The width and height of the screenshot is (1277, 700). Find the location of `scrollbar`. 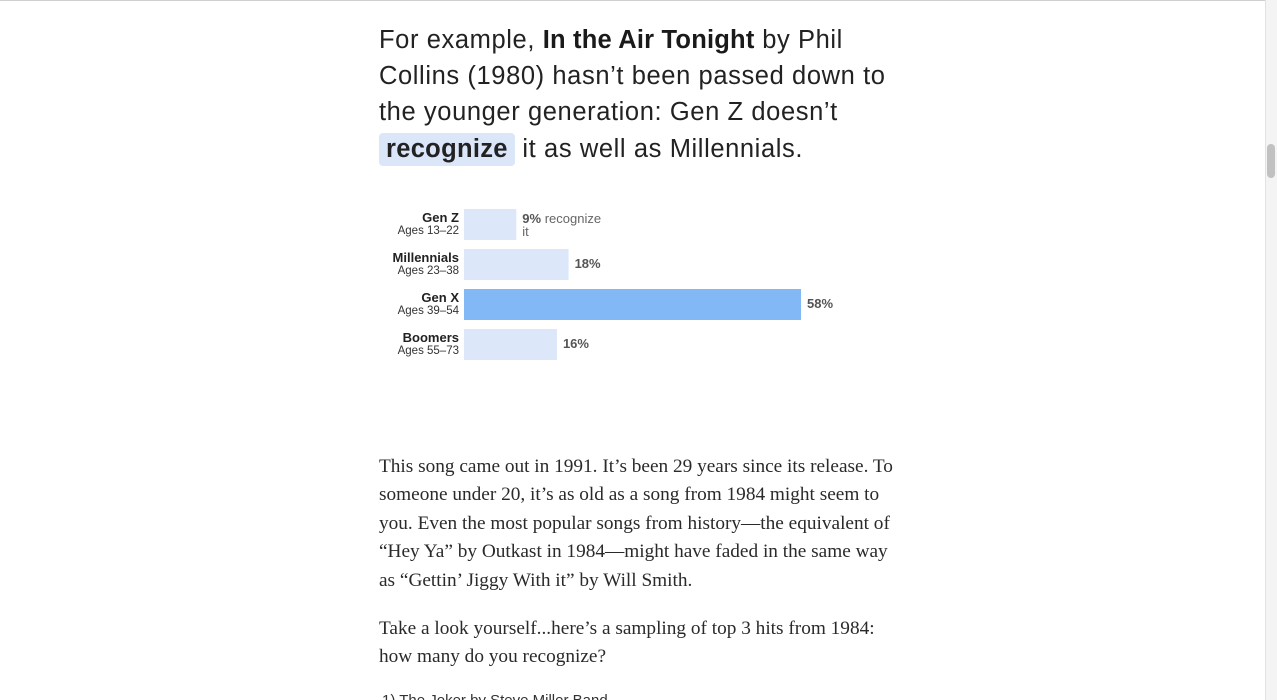

scrollbar is located at coordinates (1271, 350).